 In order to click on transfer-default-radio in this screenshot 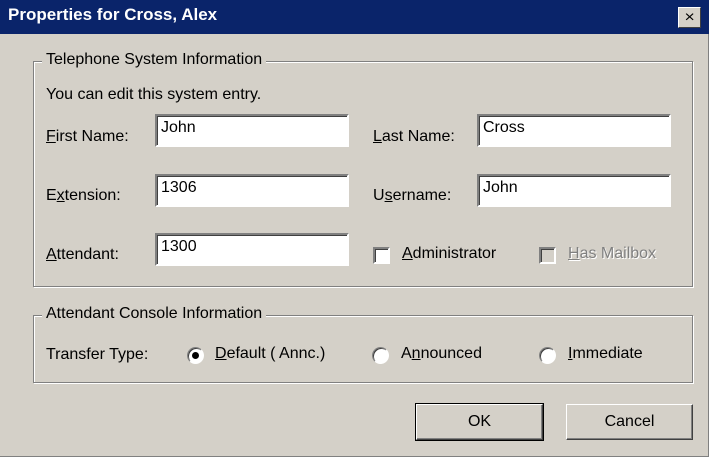, I will do `click(195, 355)`.